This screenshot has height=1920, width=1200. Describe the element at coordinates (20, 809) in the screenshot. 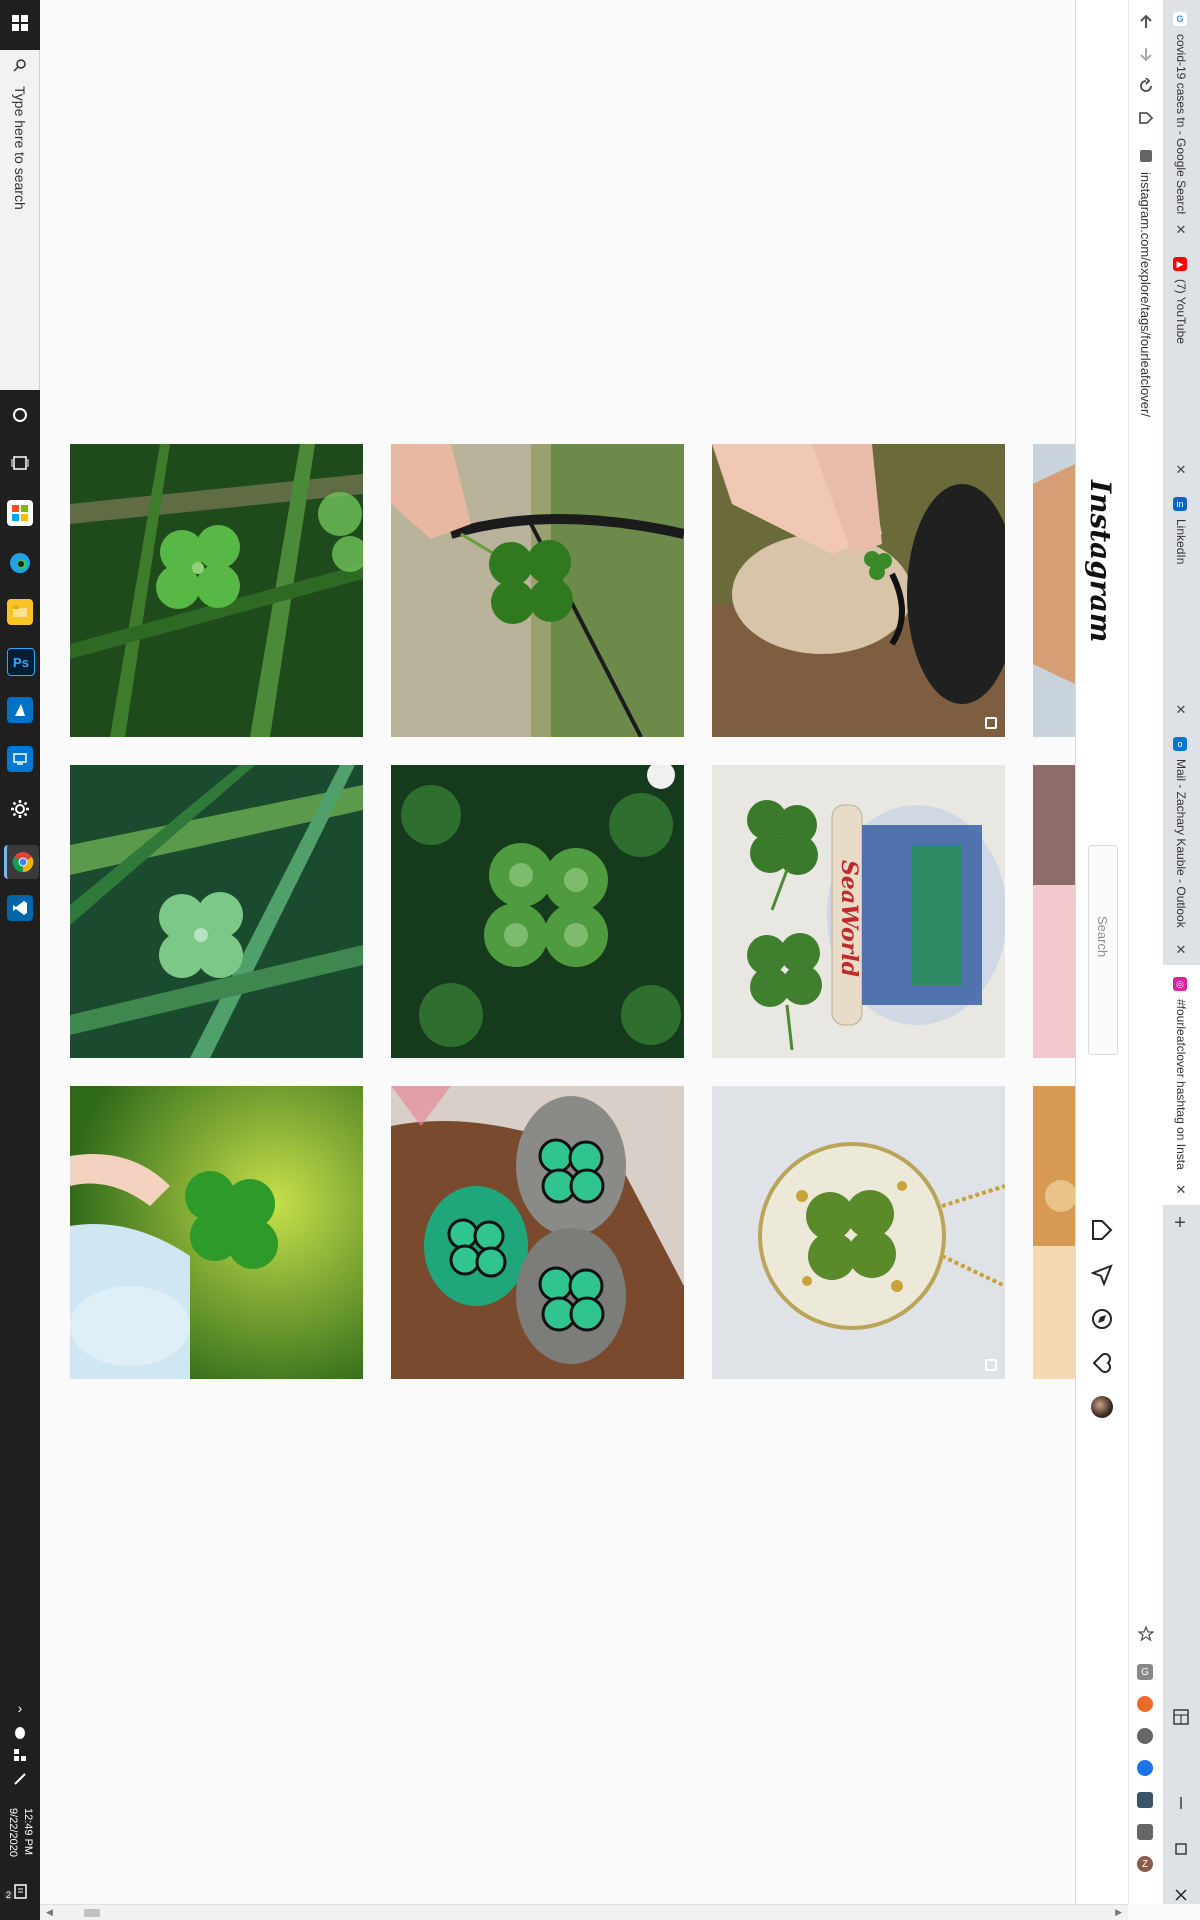

I see `settings-icon` at that location.